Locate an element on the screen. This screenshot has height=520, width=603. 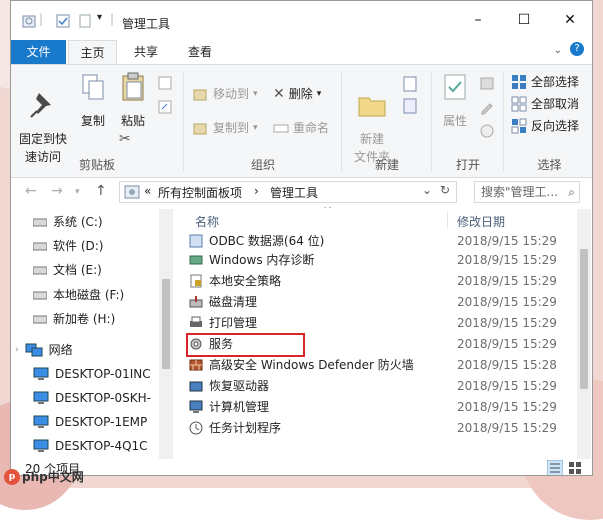
breadcrumb-overflow: « is located at coordinates (147, 191).